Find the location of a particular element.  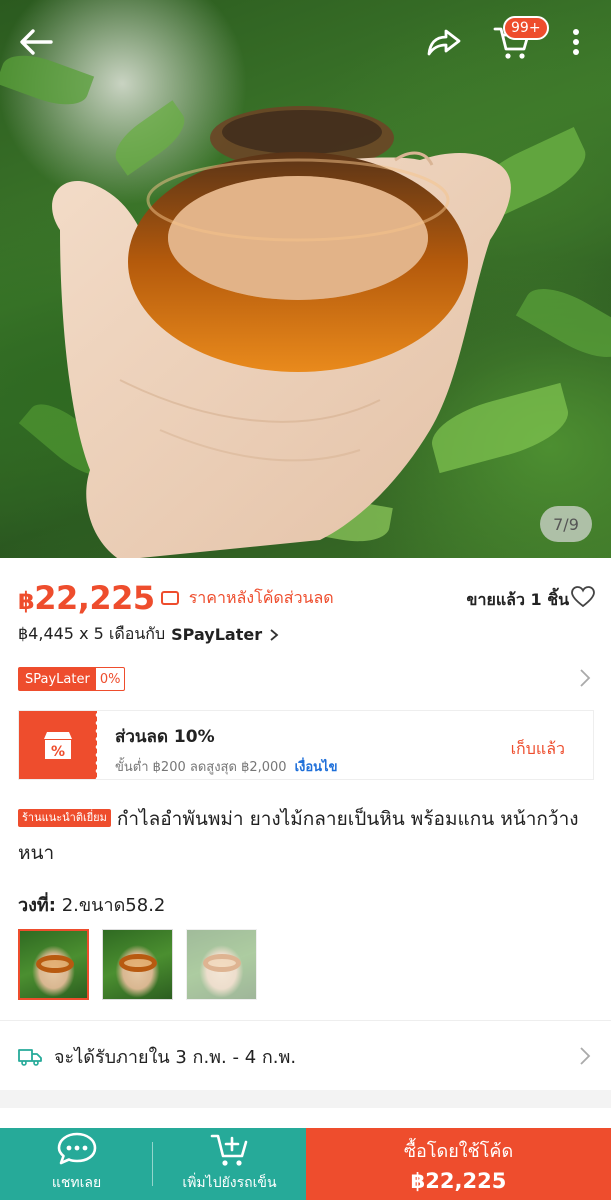

cart-count-badge: 99+ is located at coordinates (526, 28).